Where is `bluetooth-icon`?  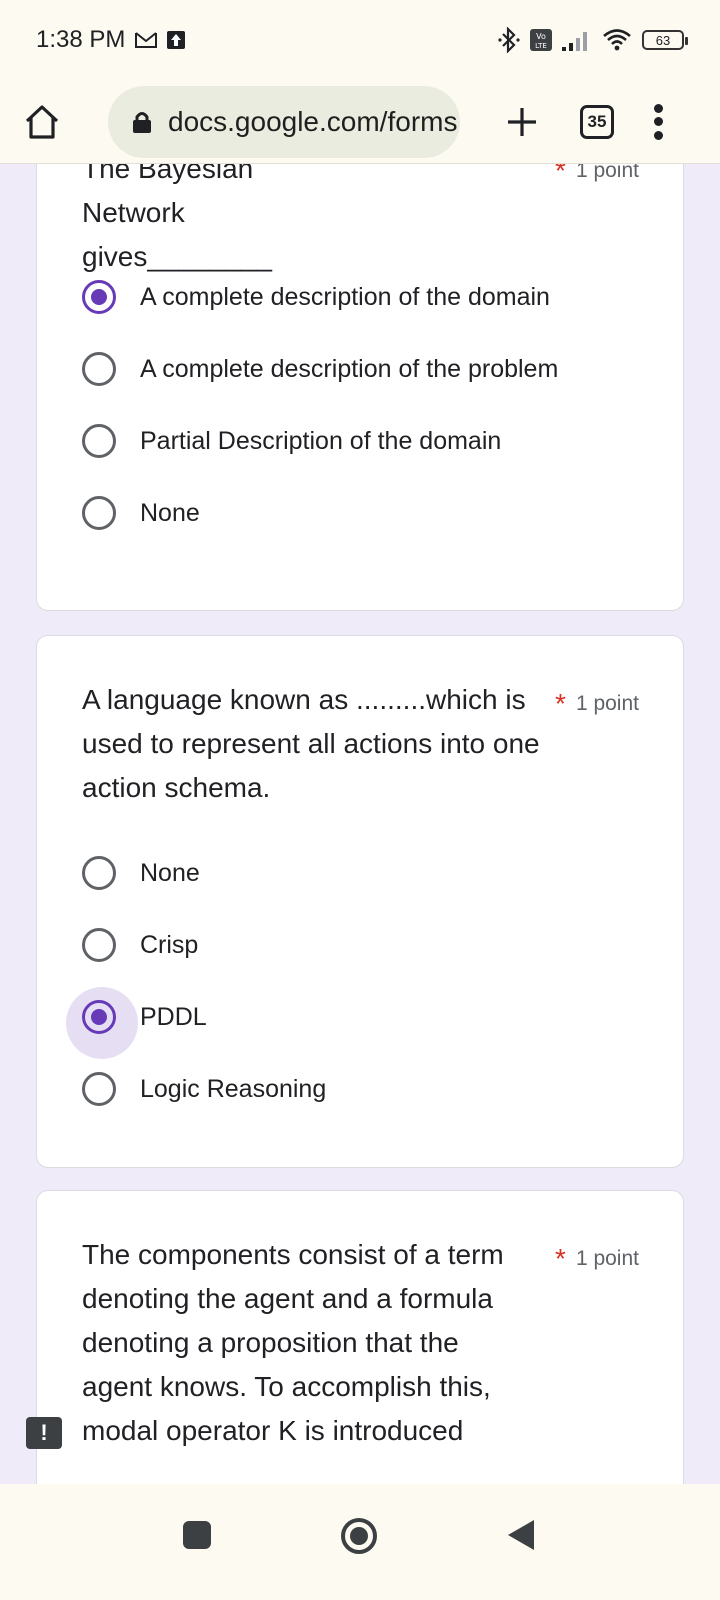
bluetooth-icon is located at coordinates (509, 40).